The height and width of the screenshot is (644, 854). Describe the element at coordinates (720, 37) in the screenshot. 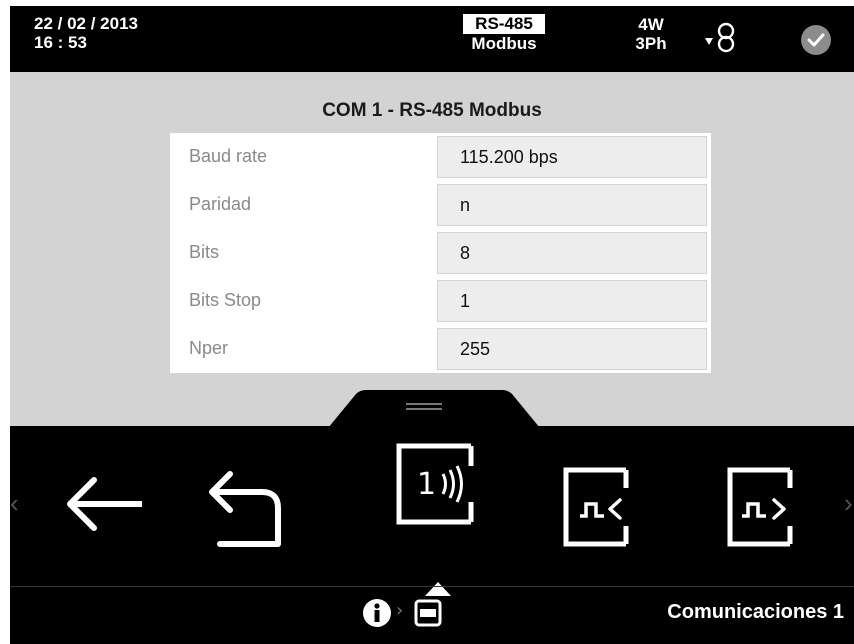

I see `transformer-icon` at that location.